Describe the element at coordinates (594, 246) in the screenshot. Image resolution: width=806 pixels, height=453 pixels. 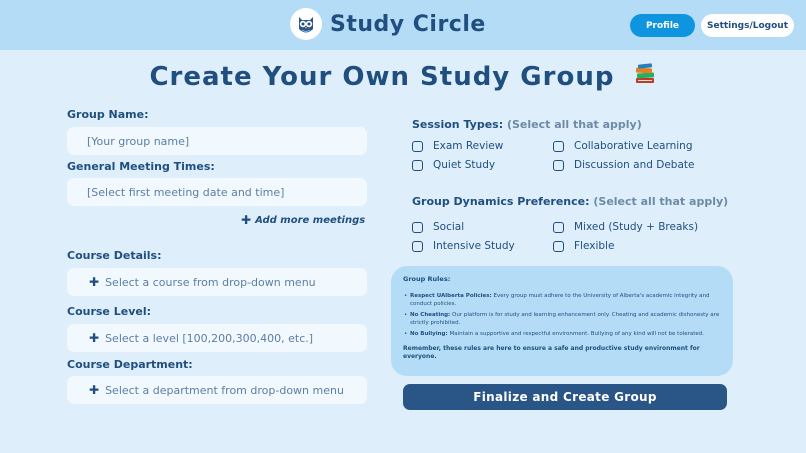
I see `option-label: Flexible` at that location.